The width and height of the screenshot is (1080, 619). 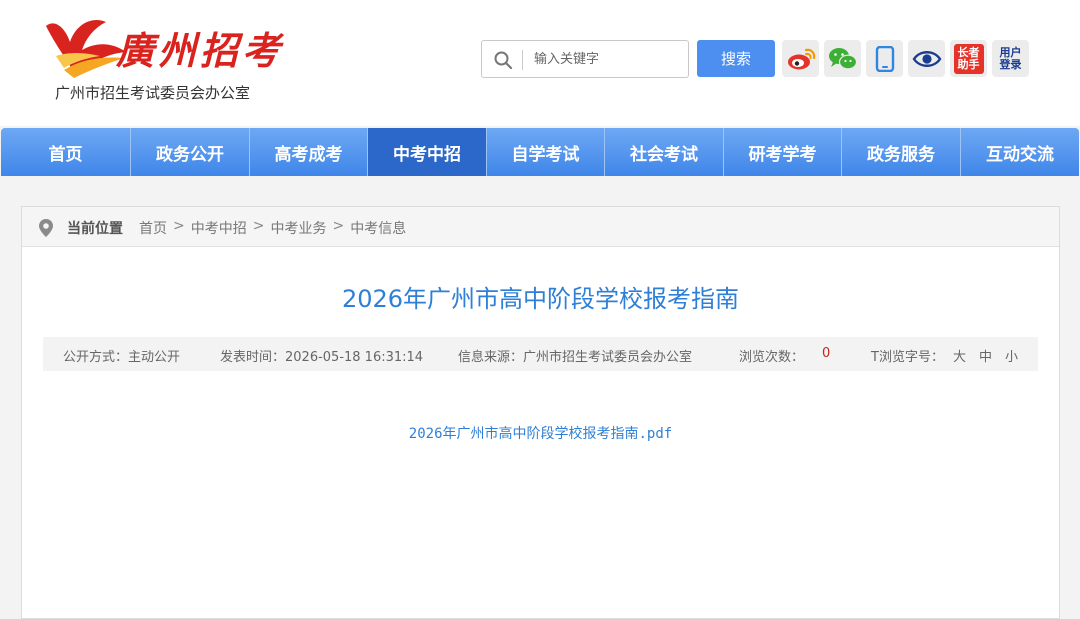 I want to click on weibo-button, so click(x=800, y=58).